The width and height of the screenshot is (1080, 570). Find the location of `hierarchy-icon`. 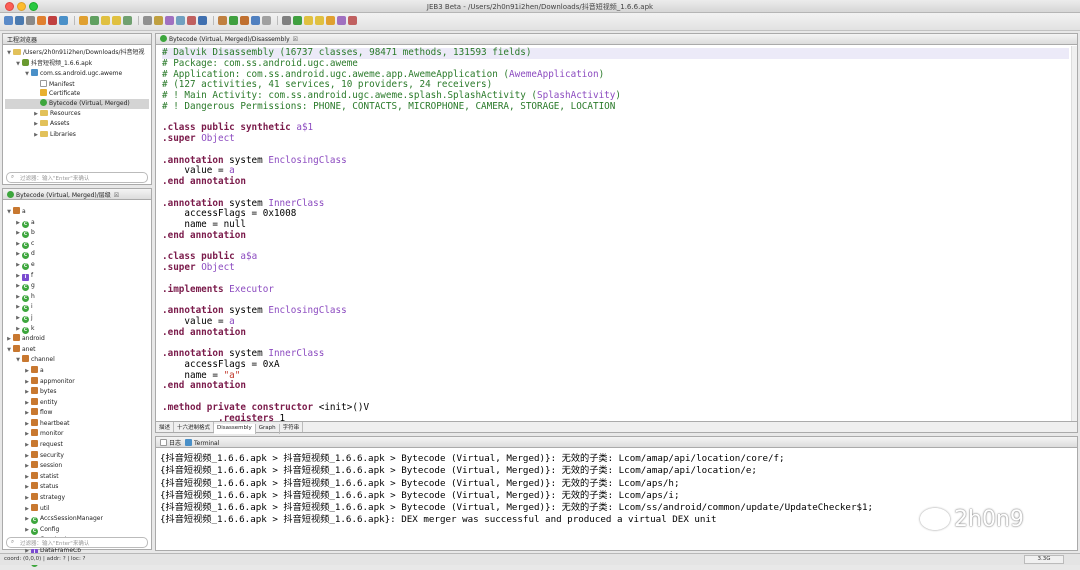

hierarchy-icon is located at coordinates (222, 20).